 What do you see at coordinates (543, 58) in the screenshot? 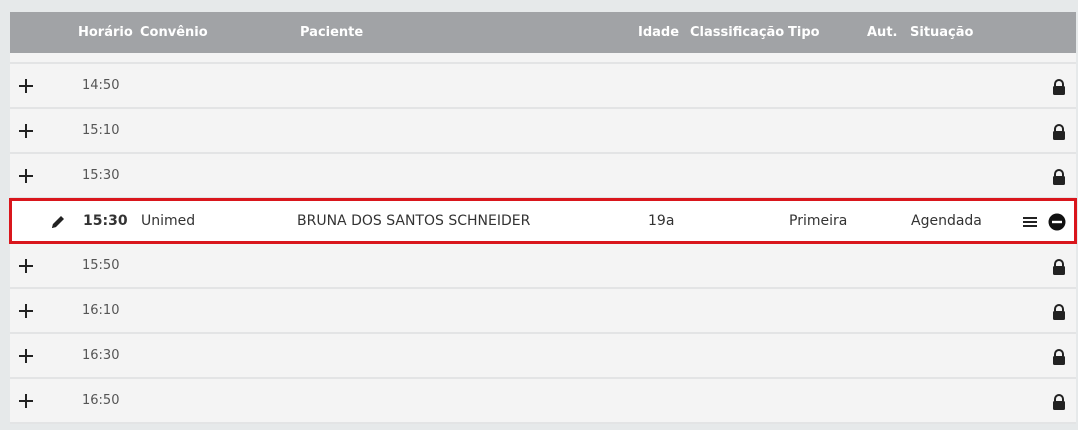
I see `table-spacer` at bounding box center [543, 58].